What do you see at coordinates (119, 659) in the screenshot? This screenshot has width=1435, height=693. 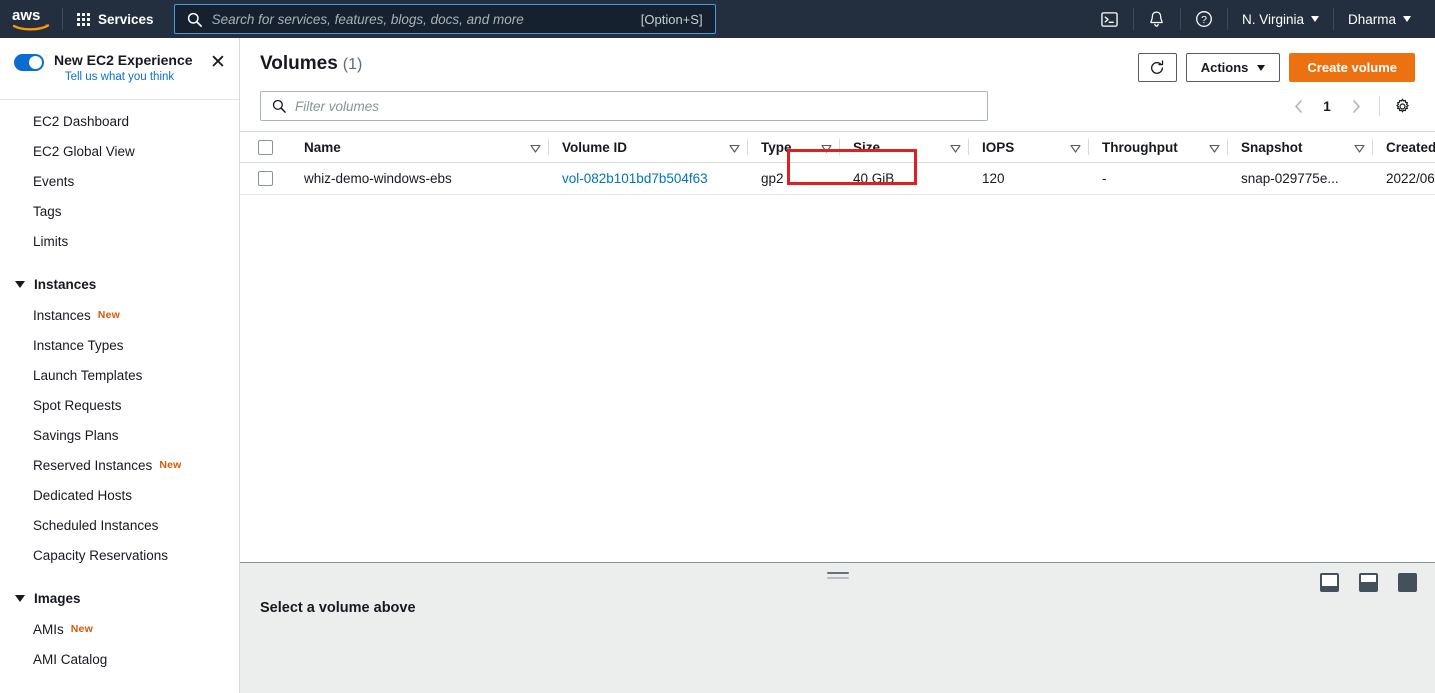 I see `sidebar-item-ami-catalog: AMI Catalog` at bounding box center [119, 659].